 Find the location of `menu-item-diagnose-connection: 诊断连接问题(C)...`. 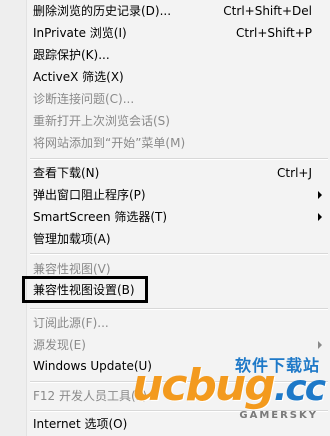

menu-item-diagnose-connection: 诊断连接问题(C)... is located at coordinates (165, 99).